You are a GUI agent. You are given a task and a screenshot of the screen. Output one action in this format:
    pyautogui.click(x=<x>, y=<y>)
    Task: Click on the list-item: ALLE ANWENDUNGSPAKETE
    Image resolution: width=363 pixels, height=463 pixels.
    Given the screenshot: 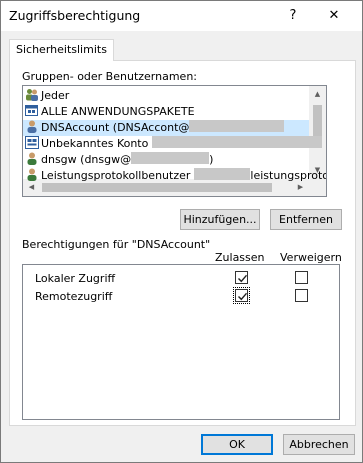 What is the action you would take?
    pyautogui.click(x=110, y=112)
    